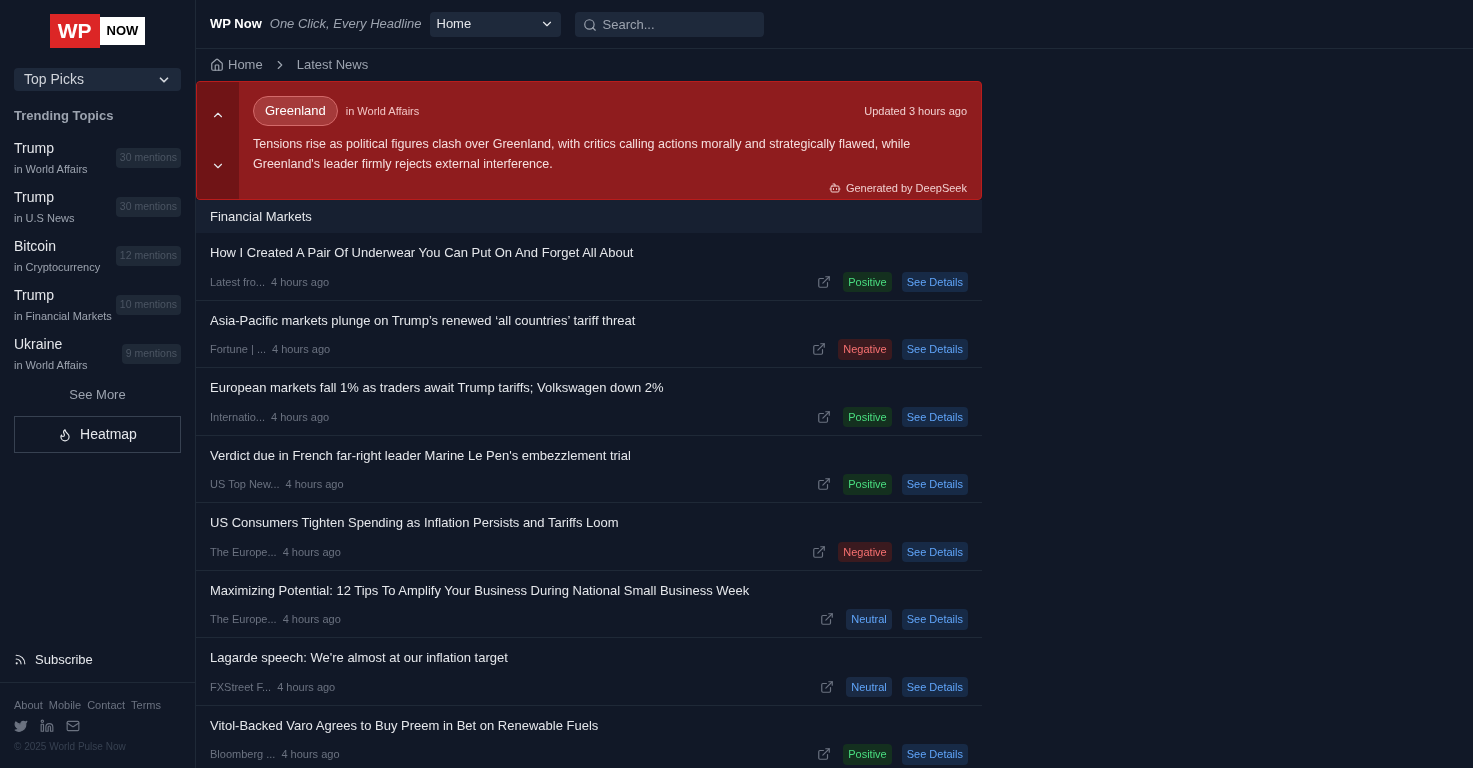  What do you see at coordinates (906, 188) in the screenshot?
I see `generated-by: Generated by DeepSeek` at bounding box center [906, 188].